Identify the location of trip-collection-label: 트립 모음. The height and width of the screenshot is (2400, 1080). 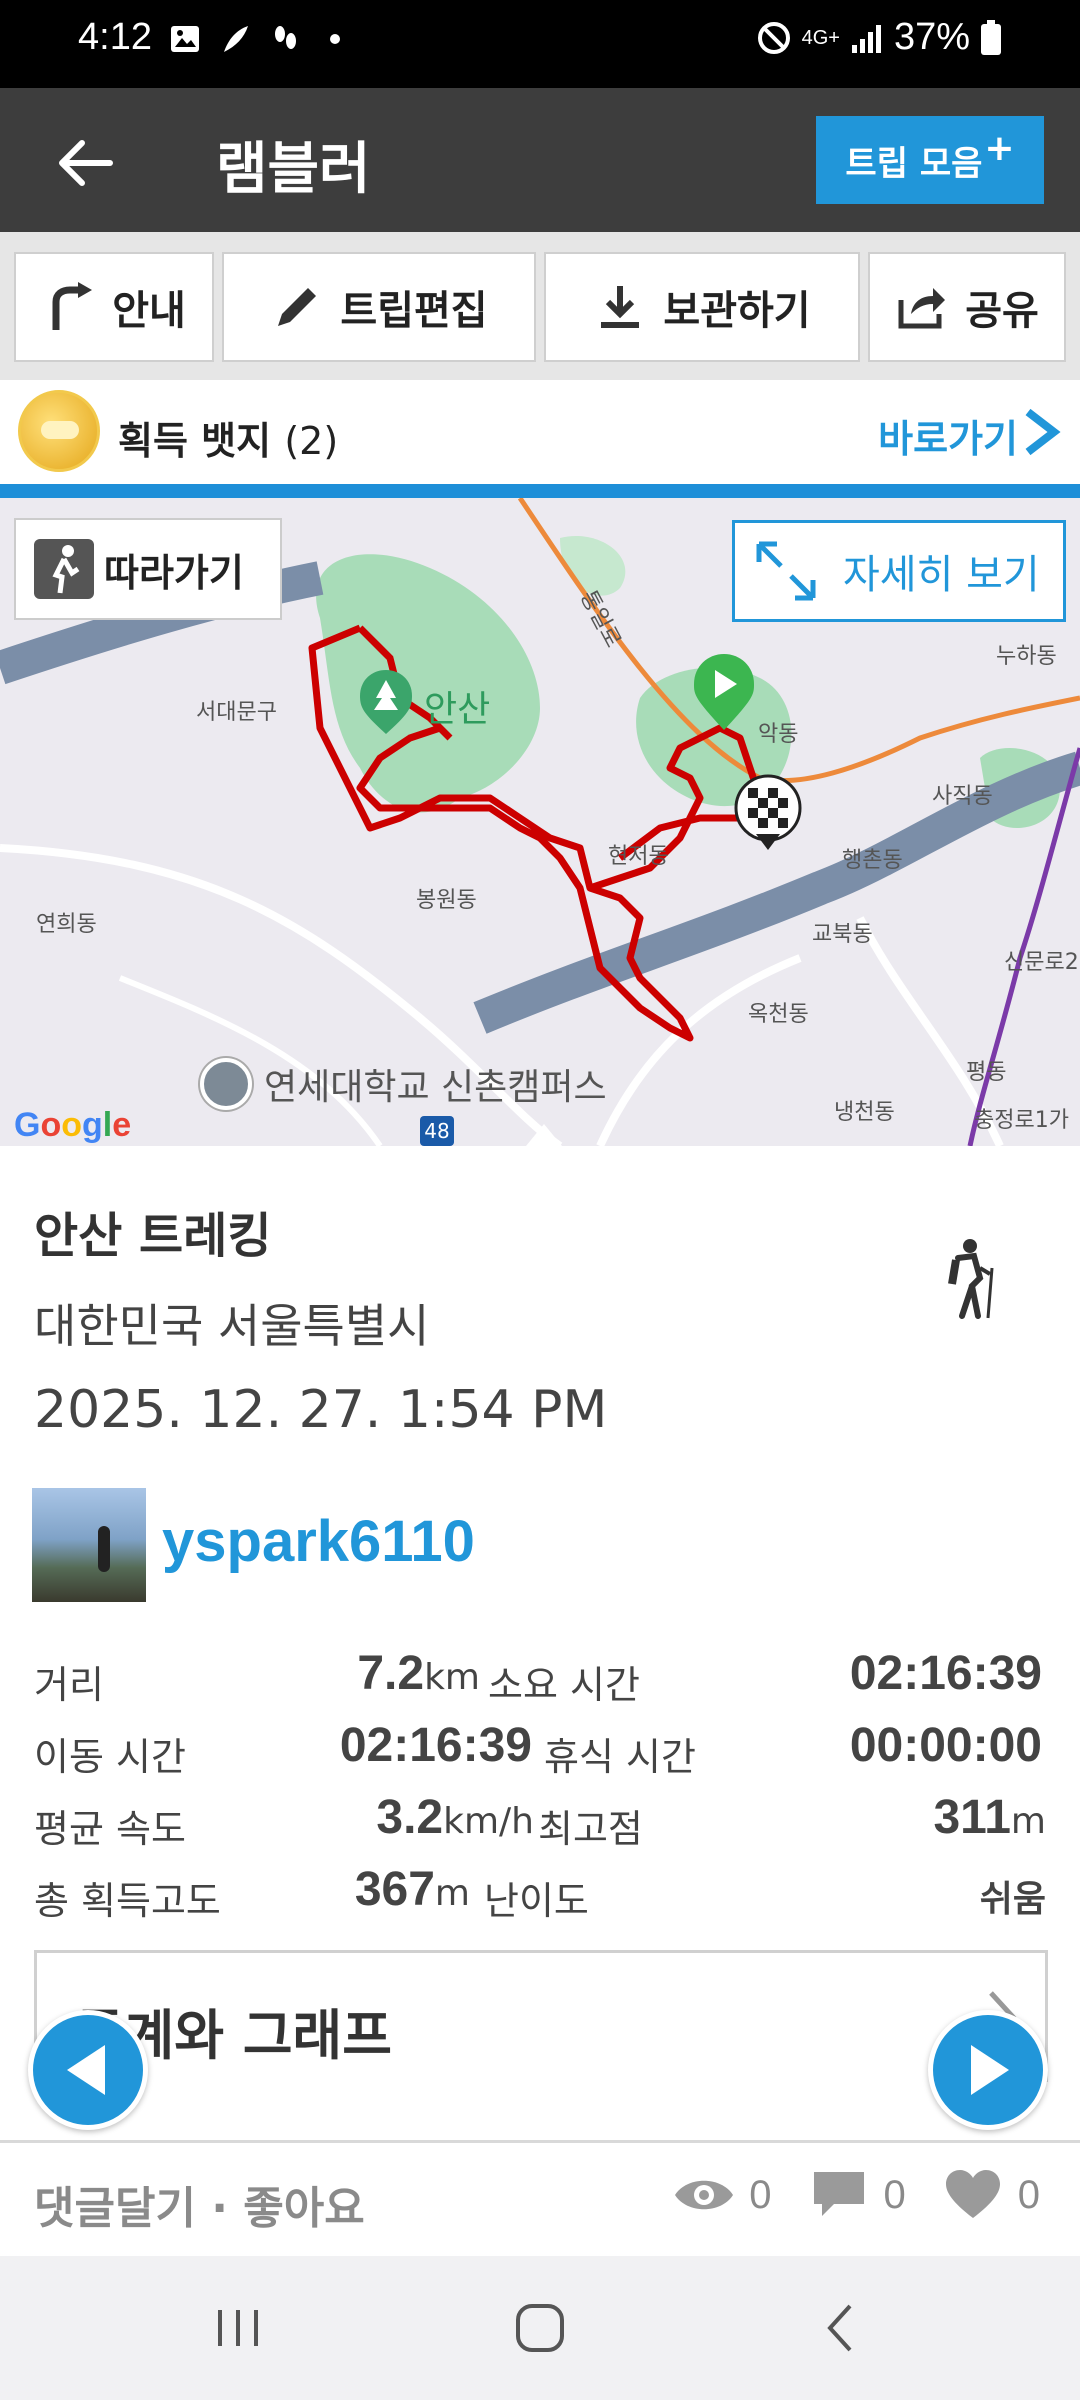
(914, 163).